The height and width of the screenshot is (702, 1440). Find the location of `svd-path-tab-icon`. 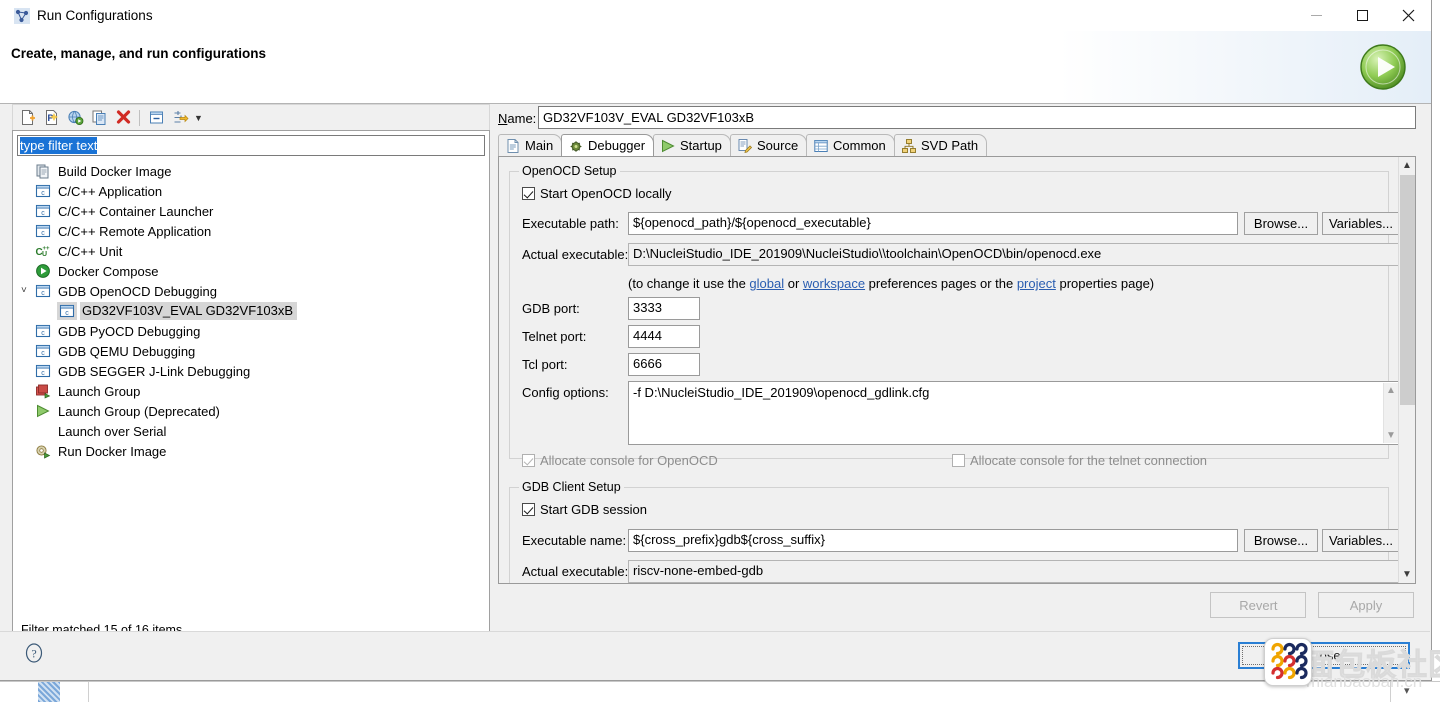

svd-path-tab-icon is located at coordinates (909, 145).